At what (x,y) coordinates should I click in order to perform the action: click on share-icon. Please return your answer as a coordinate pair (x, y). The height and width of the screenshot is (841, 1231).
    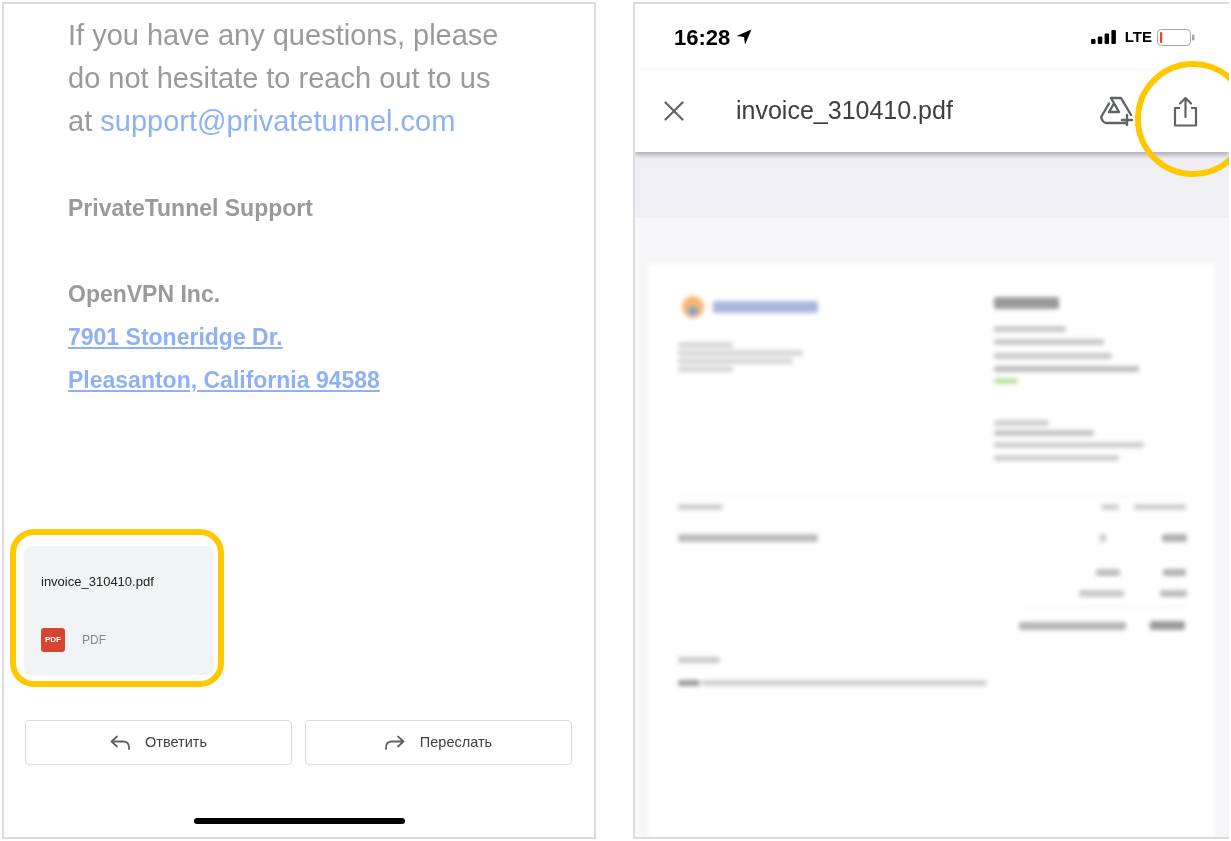
    Looking at the image, I should click on (1185, 111).